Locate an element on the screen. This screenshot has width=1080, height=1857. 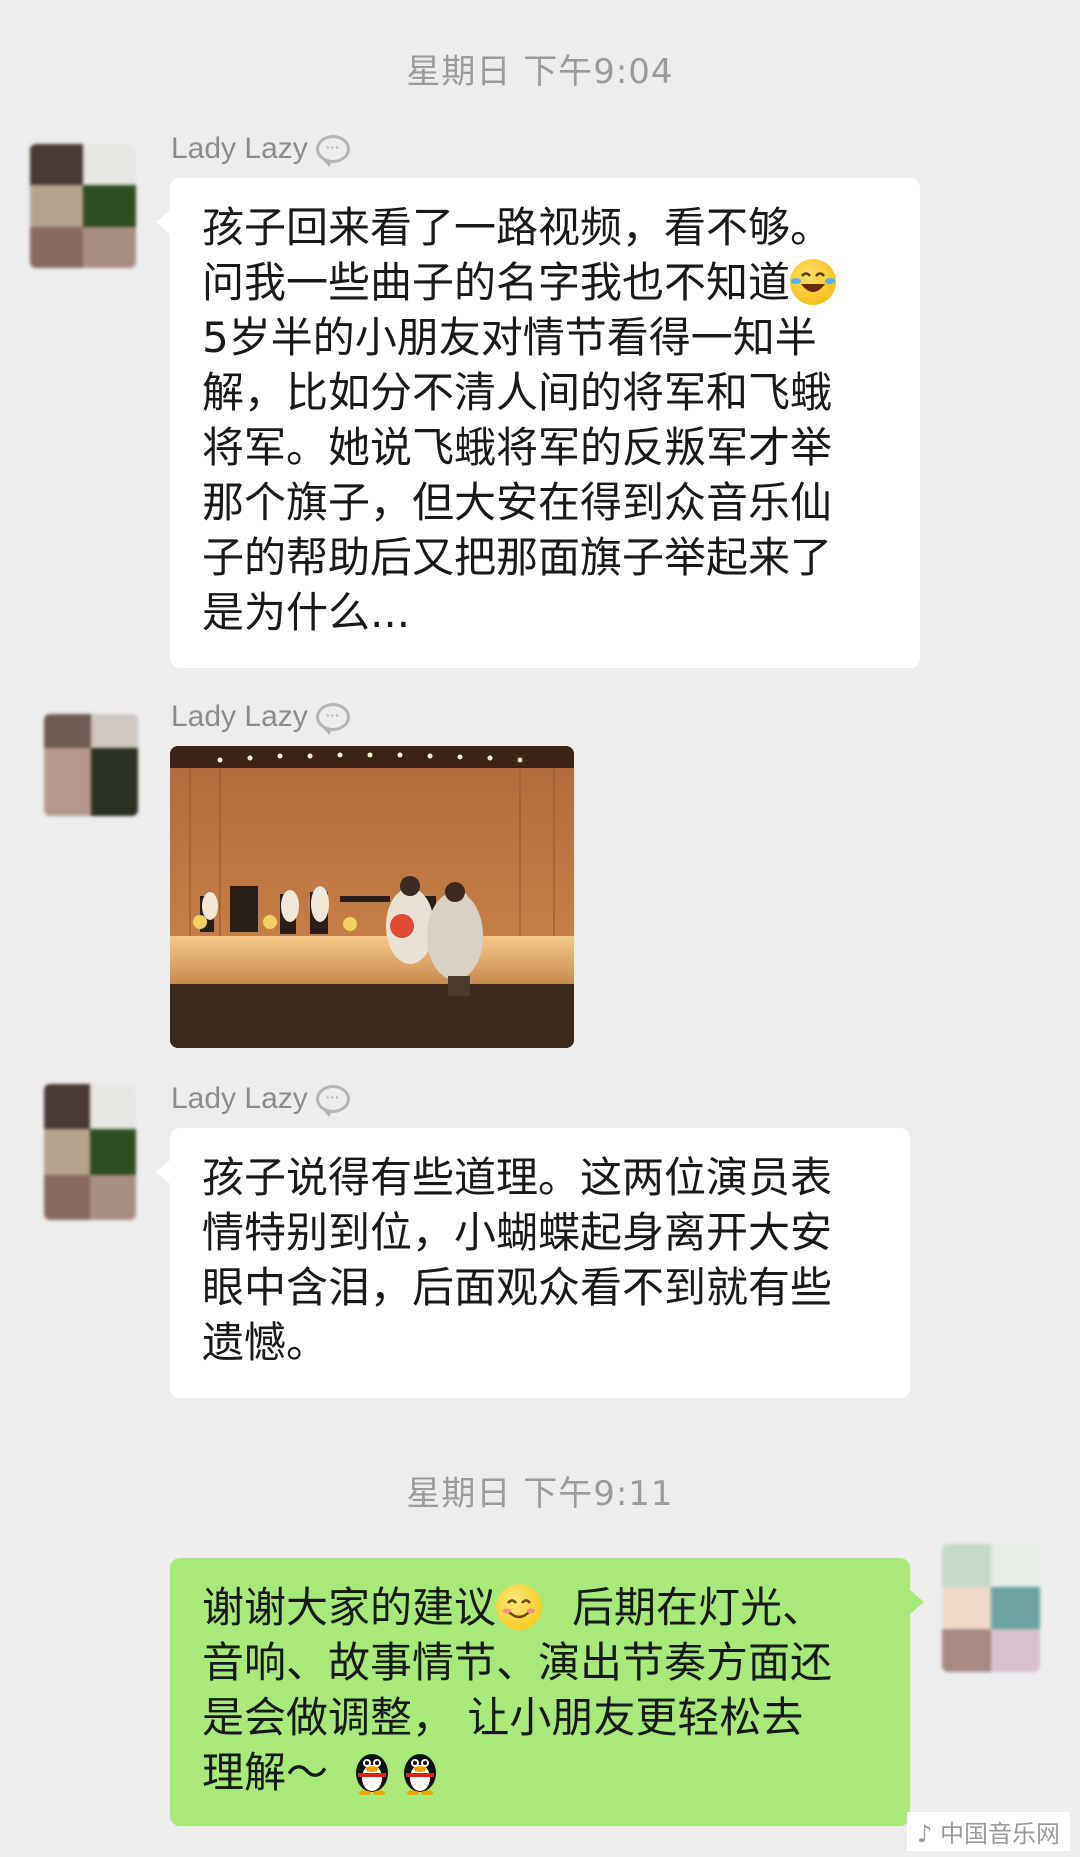
message-line: 情特别到位，小蝴蝶起身离开大安 is located at coordinates (517, 1232).